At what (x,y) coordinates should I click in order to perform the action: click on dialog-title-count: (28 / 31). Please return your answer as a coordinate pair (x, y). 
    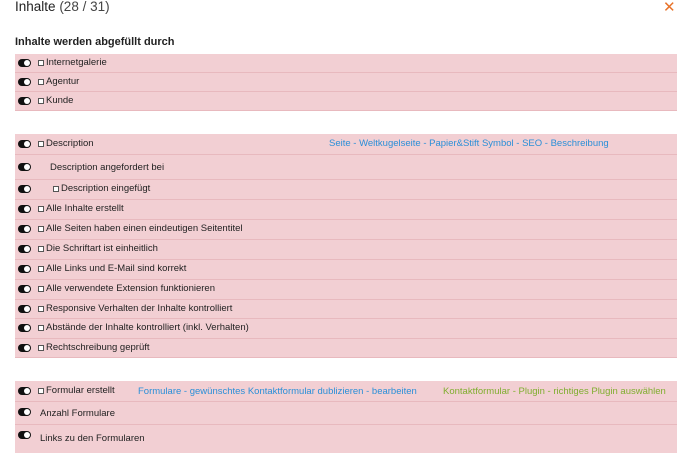
    Looking at the image, I should click on (84, 7).